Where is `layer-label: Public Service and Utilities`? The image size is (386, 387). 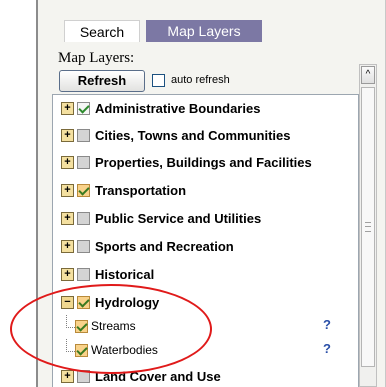 layer-label: Public Service and Utilities is located at coordinates (178, 218).